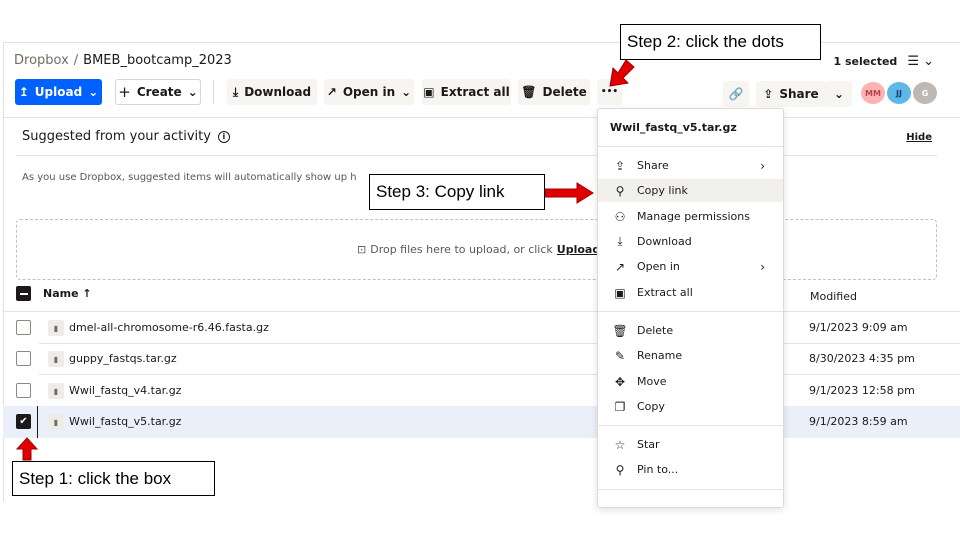 The image size is (960, 540). Describe the element at coordinates (833, 296) in the screenshot. I see `column-modified: Modified` at that location.